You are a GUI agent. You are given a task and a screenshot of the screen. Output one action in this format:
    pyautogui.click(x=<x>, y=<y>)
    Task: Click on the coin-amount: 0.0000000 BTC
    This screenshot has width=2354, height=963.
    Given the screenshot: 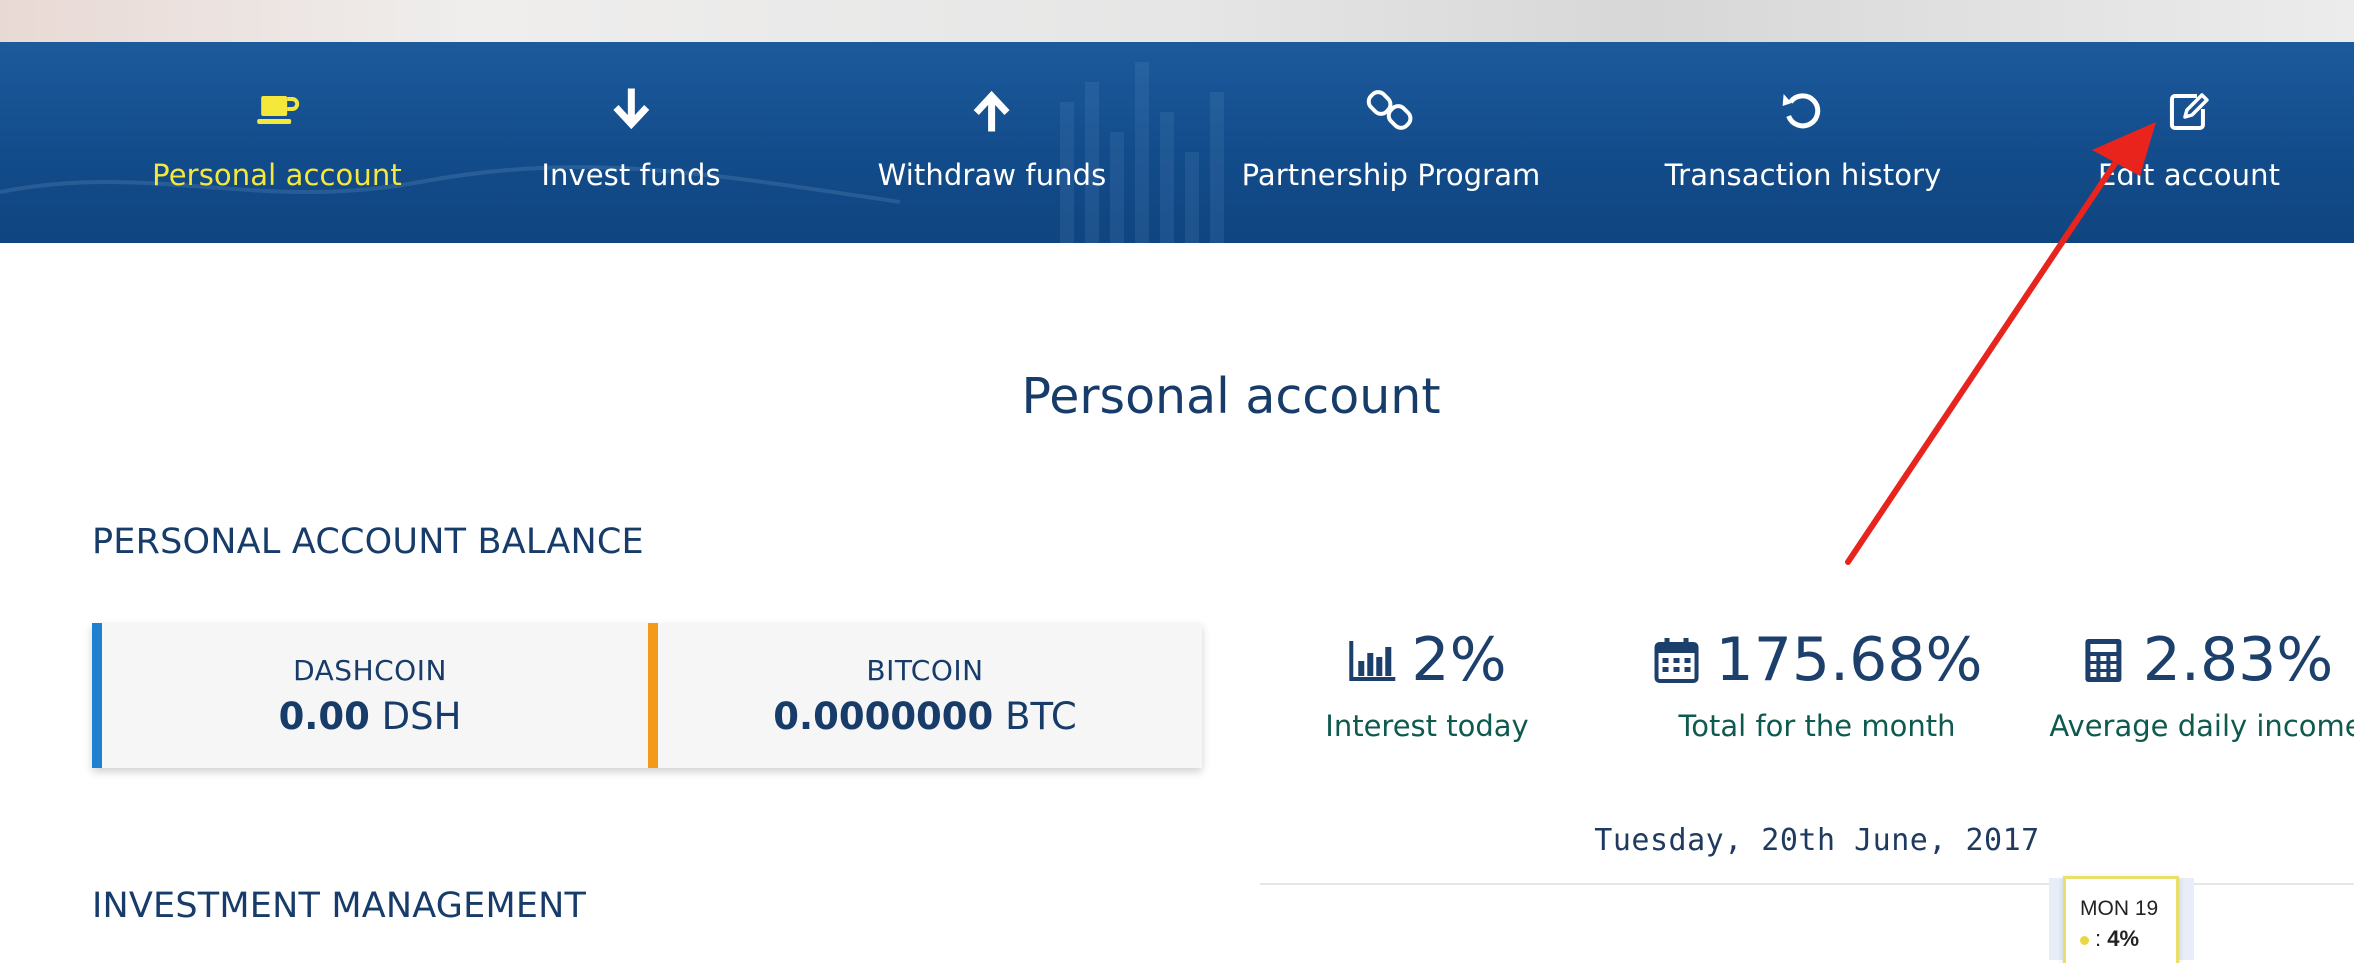 What is the action you would take?
    pyautogui.click(x=924, y=716)
    